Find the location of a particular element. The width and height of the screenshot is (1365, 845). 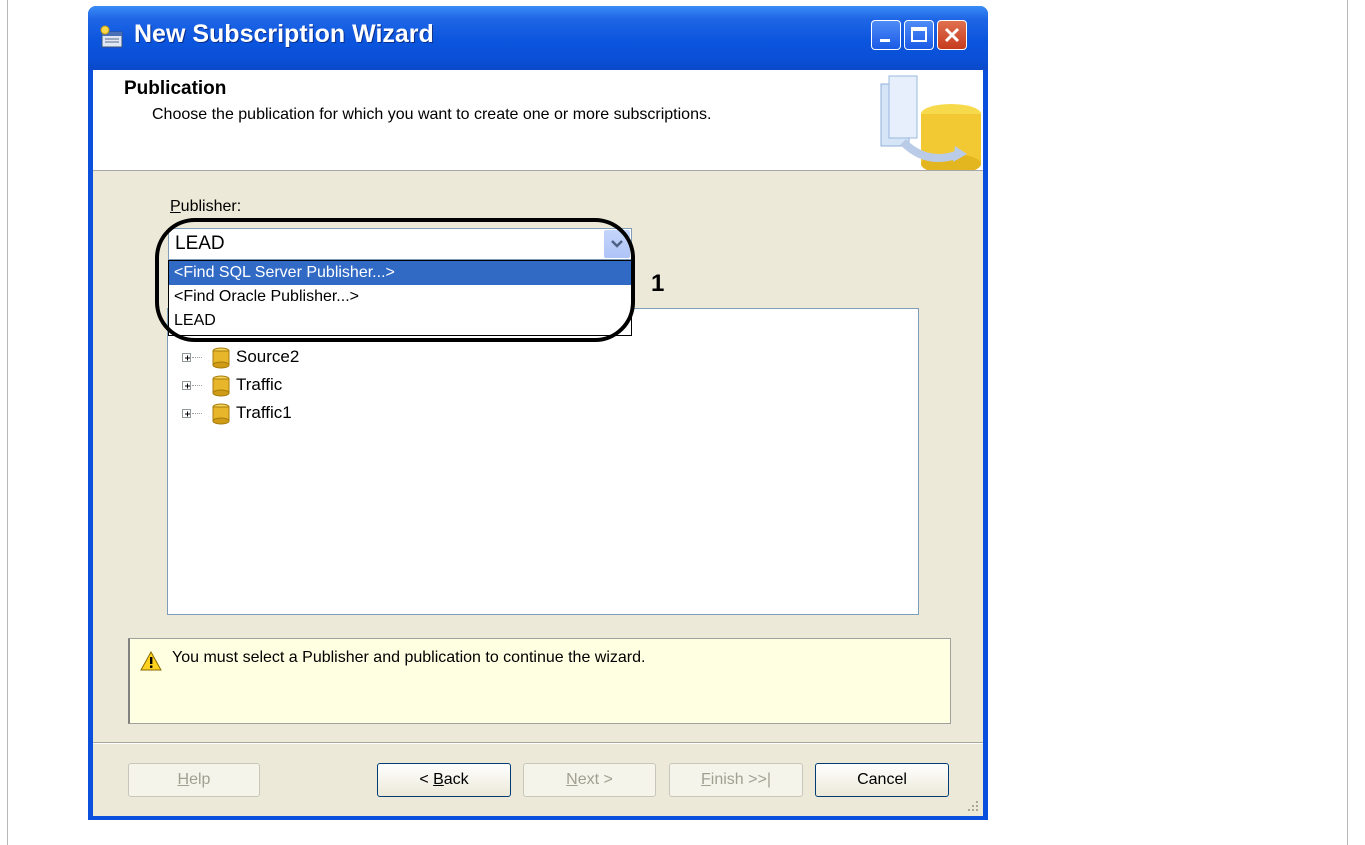

annotation-number: 1 is located at coordinates (658, 283).